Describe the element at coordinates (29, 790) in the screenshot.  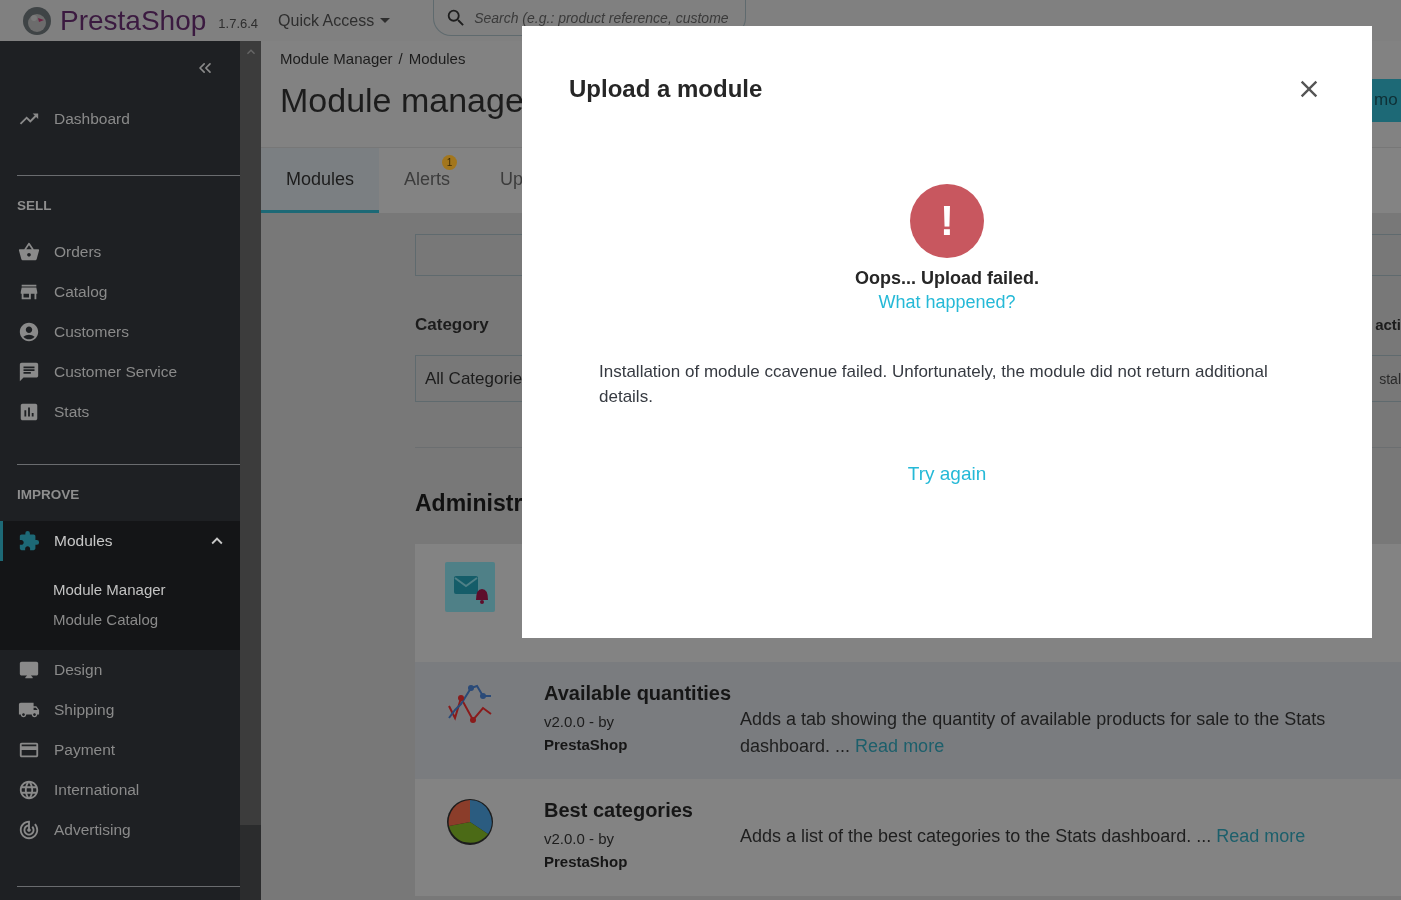
I see `globe-icon` at that location.